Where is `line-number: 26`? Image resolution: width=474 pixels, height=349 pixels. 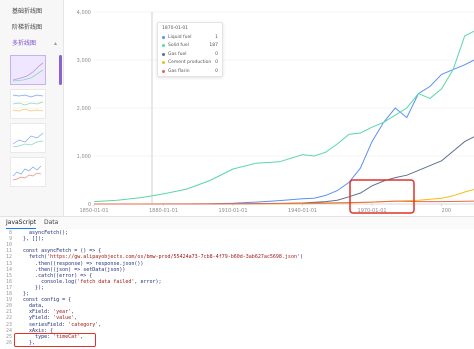 line-number: 26 is located at coordinates (8, 342).